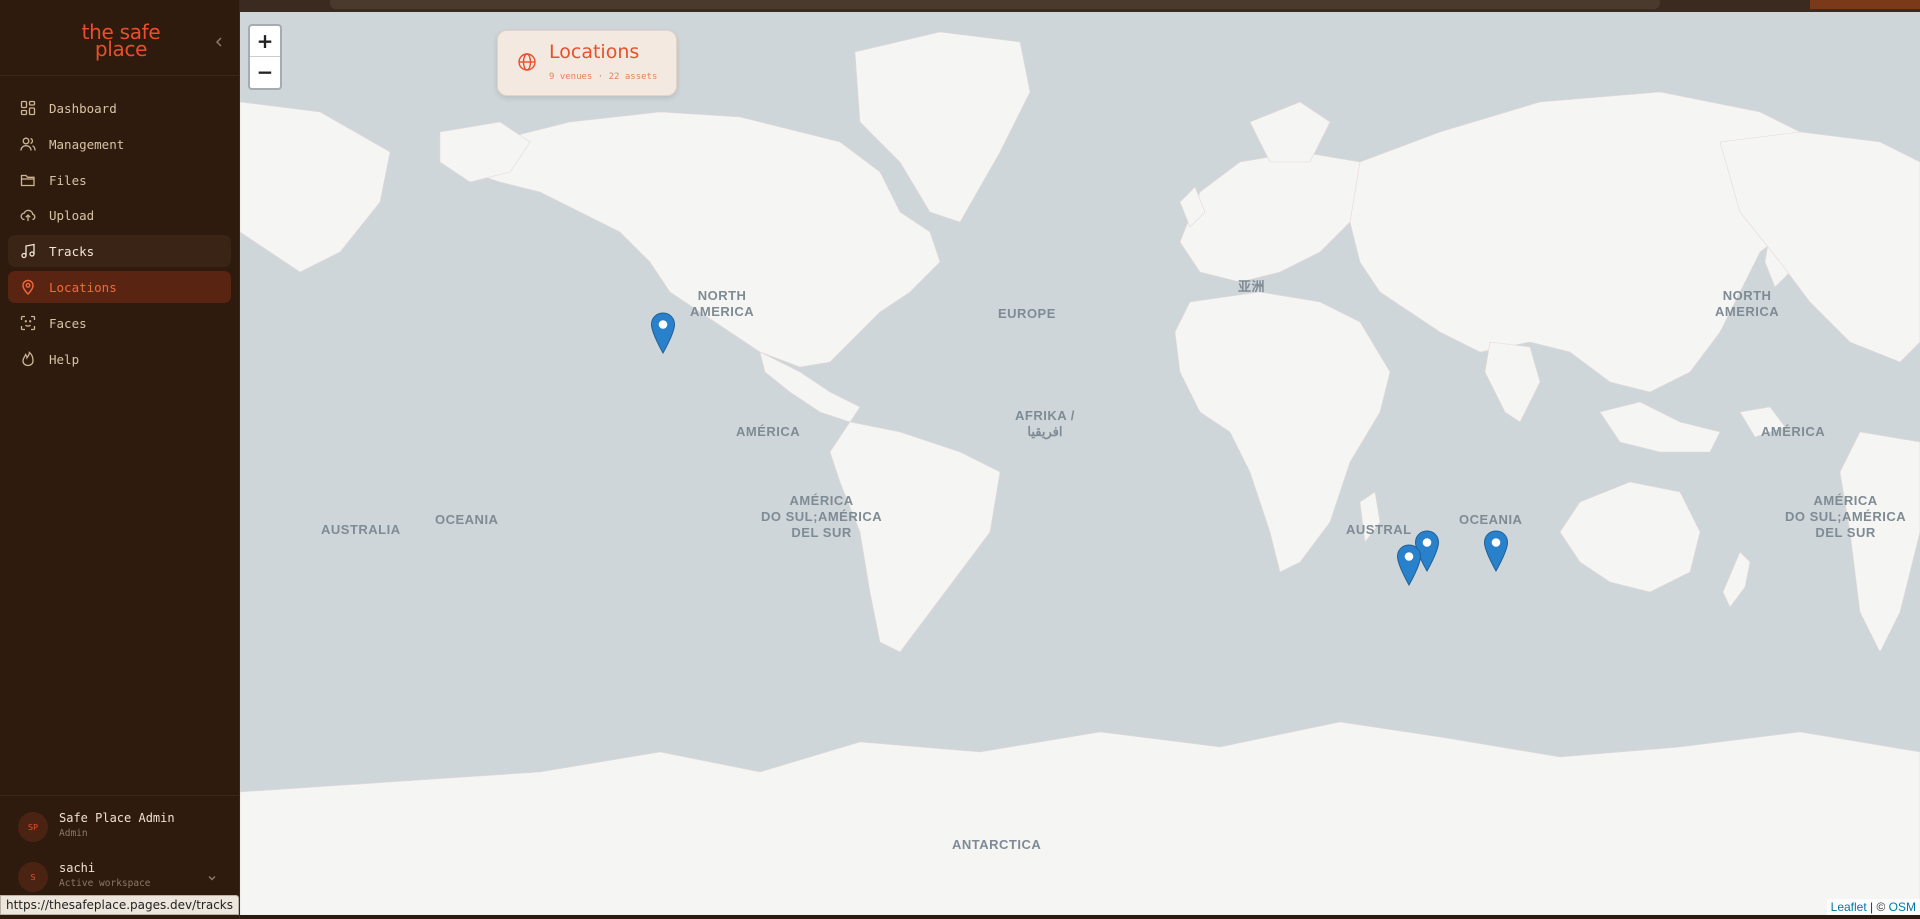 This screenshot has width=1920, height=919. I want to click on sidebar-item-label: Faces, so click(68, 323).